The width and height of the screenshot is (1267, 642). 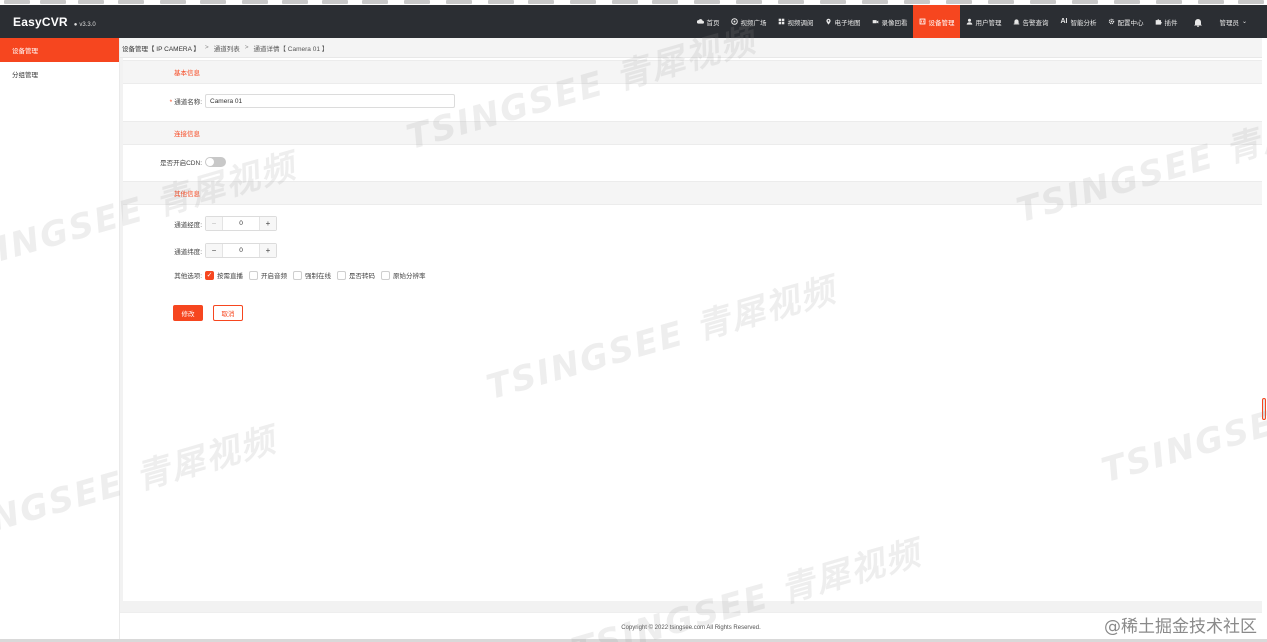 What do you see at coordinates (1180, 627) in the screenshot?
I see `corner-watermark: @稀土掘金技术社区` at bounding box center [1180, 627].